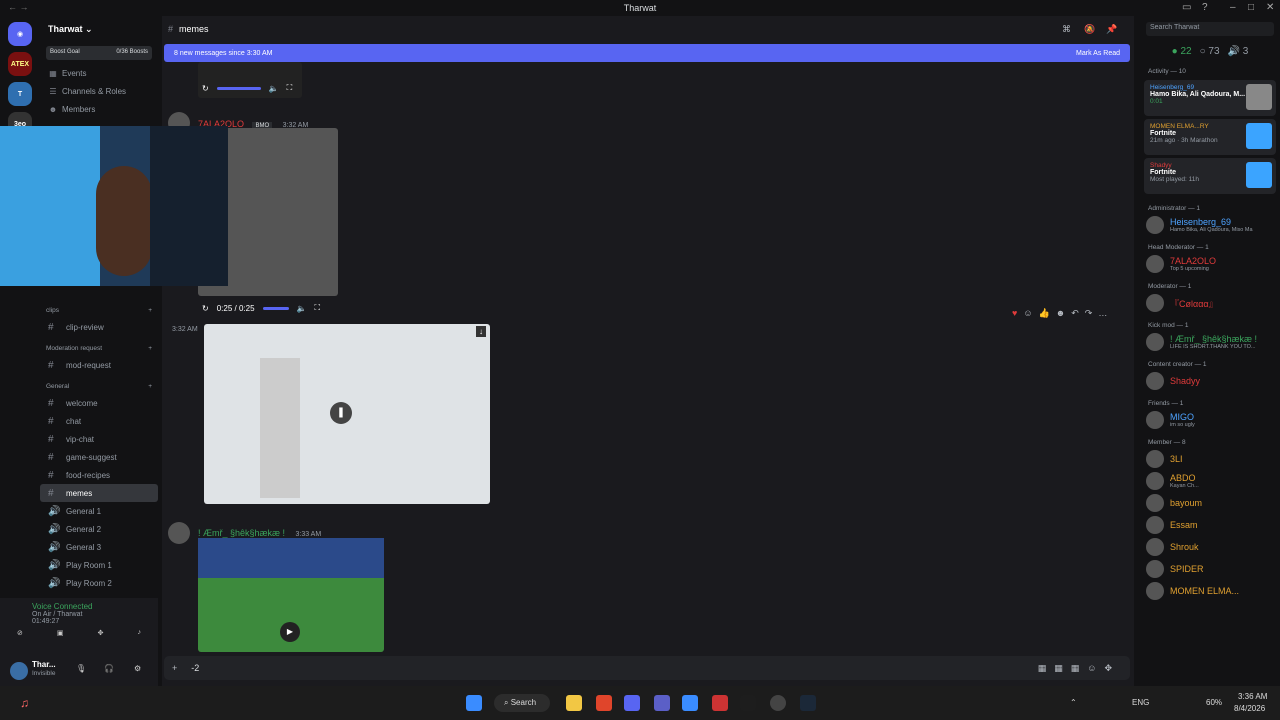 This screenshot has height=720, width=1280. Describe the element at coordinates (604, 703) in the screenshot. I see `brave-icon` at that location.